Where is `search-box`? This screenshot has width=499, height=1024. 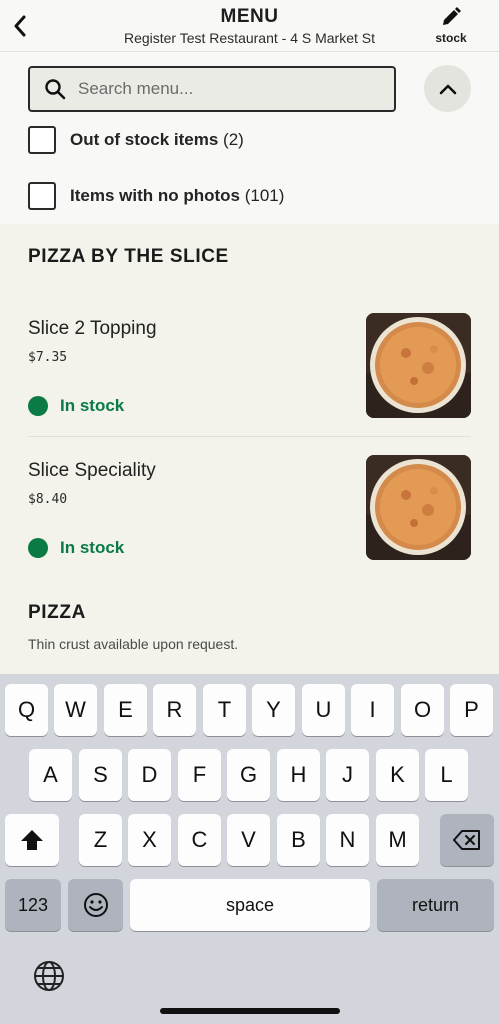
search-box is located at coordinates (212, 89).